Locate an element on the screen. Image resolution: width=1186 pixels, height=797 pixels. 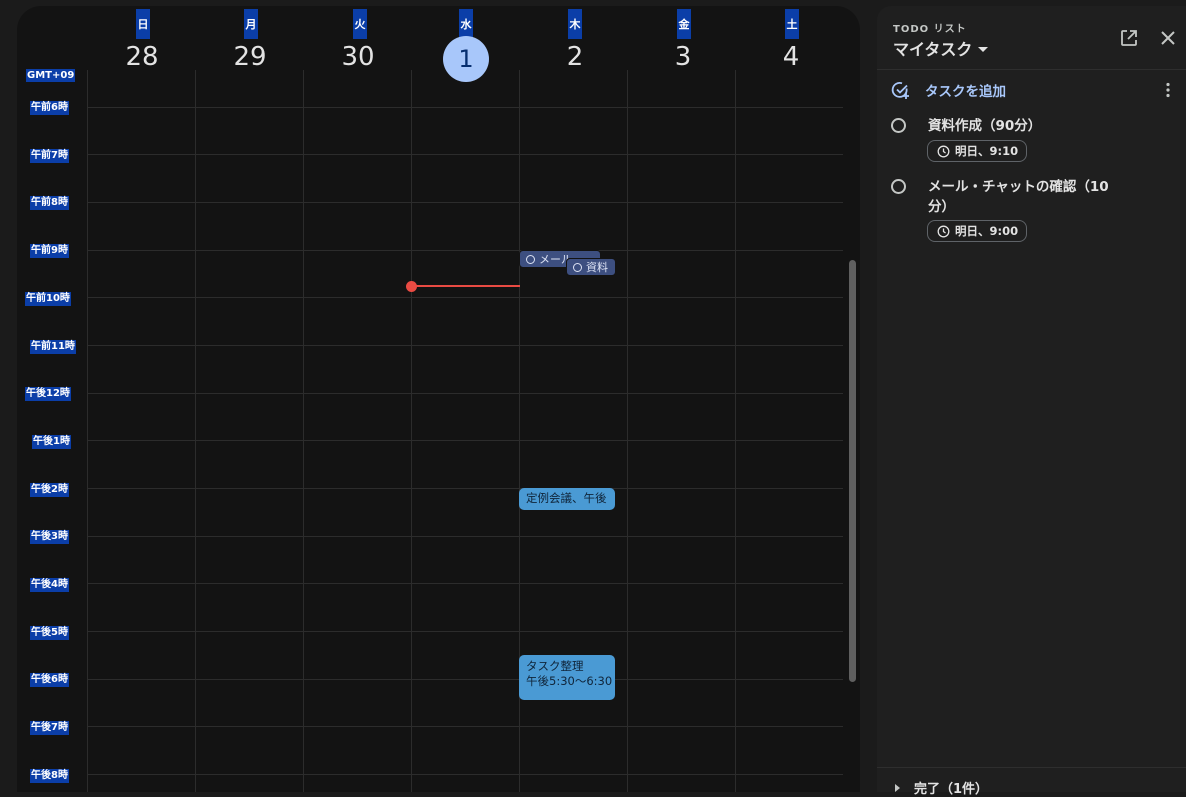
hour-label: 午後3時 is located at coordinates (49, 537).